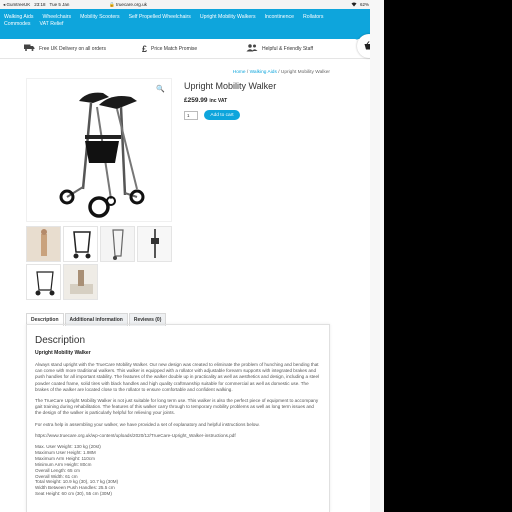 This screenshot has height=512, width=512. I want to click on quantity-input: 1, so click(191, 115).